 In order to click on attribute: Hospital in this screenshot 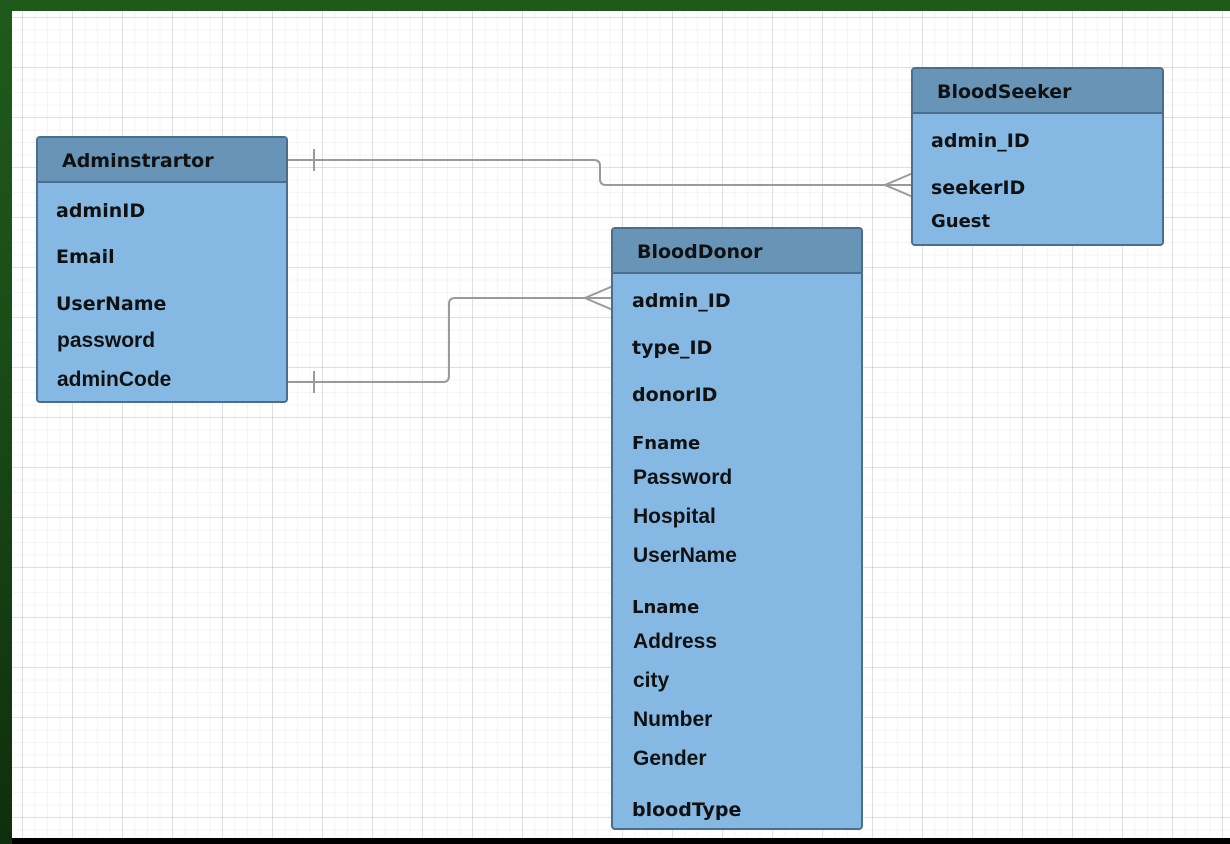, I will do `click(674, 516)`.